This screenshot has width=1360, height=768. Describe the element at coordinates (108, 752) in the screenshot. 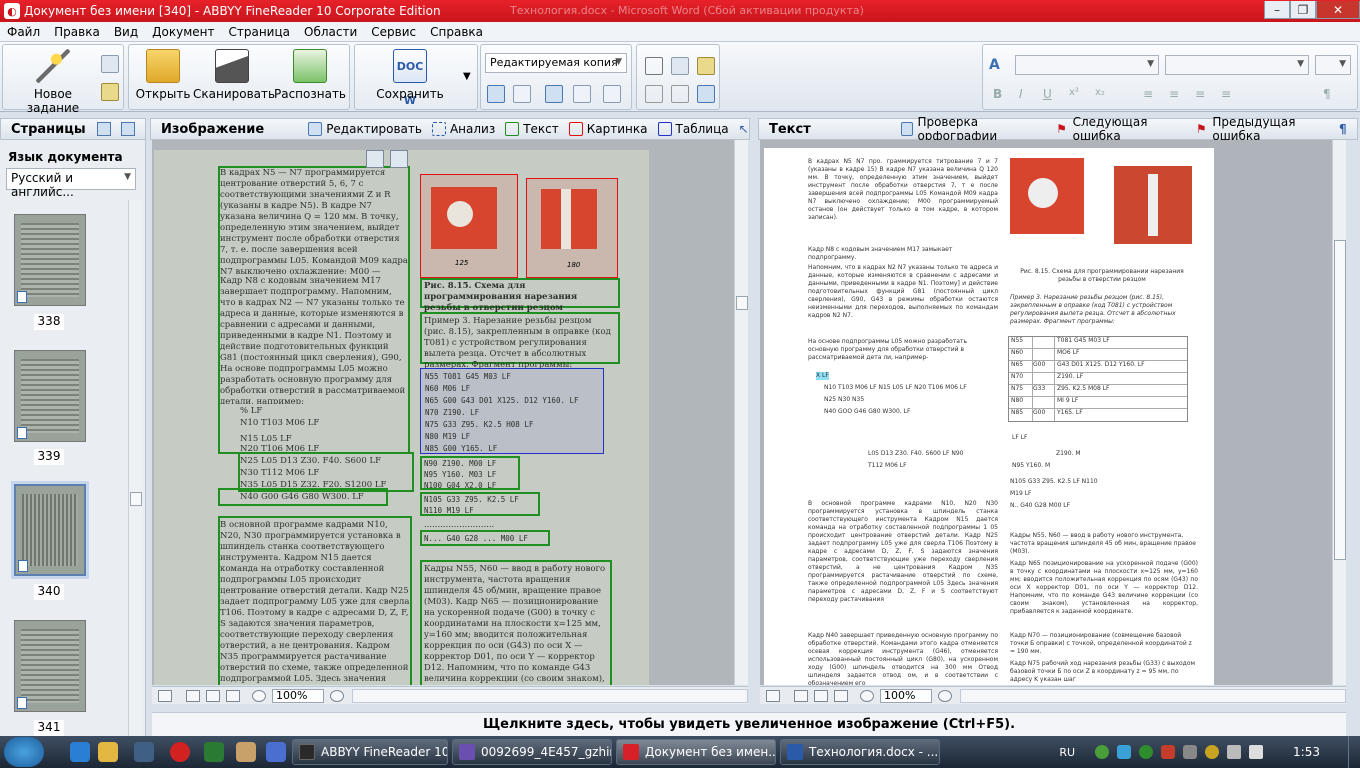

I see `explorer-folder-icon` at that location.